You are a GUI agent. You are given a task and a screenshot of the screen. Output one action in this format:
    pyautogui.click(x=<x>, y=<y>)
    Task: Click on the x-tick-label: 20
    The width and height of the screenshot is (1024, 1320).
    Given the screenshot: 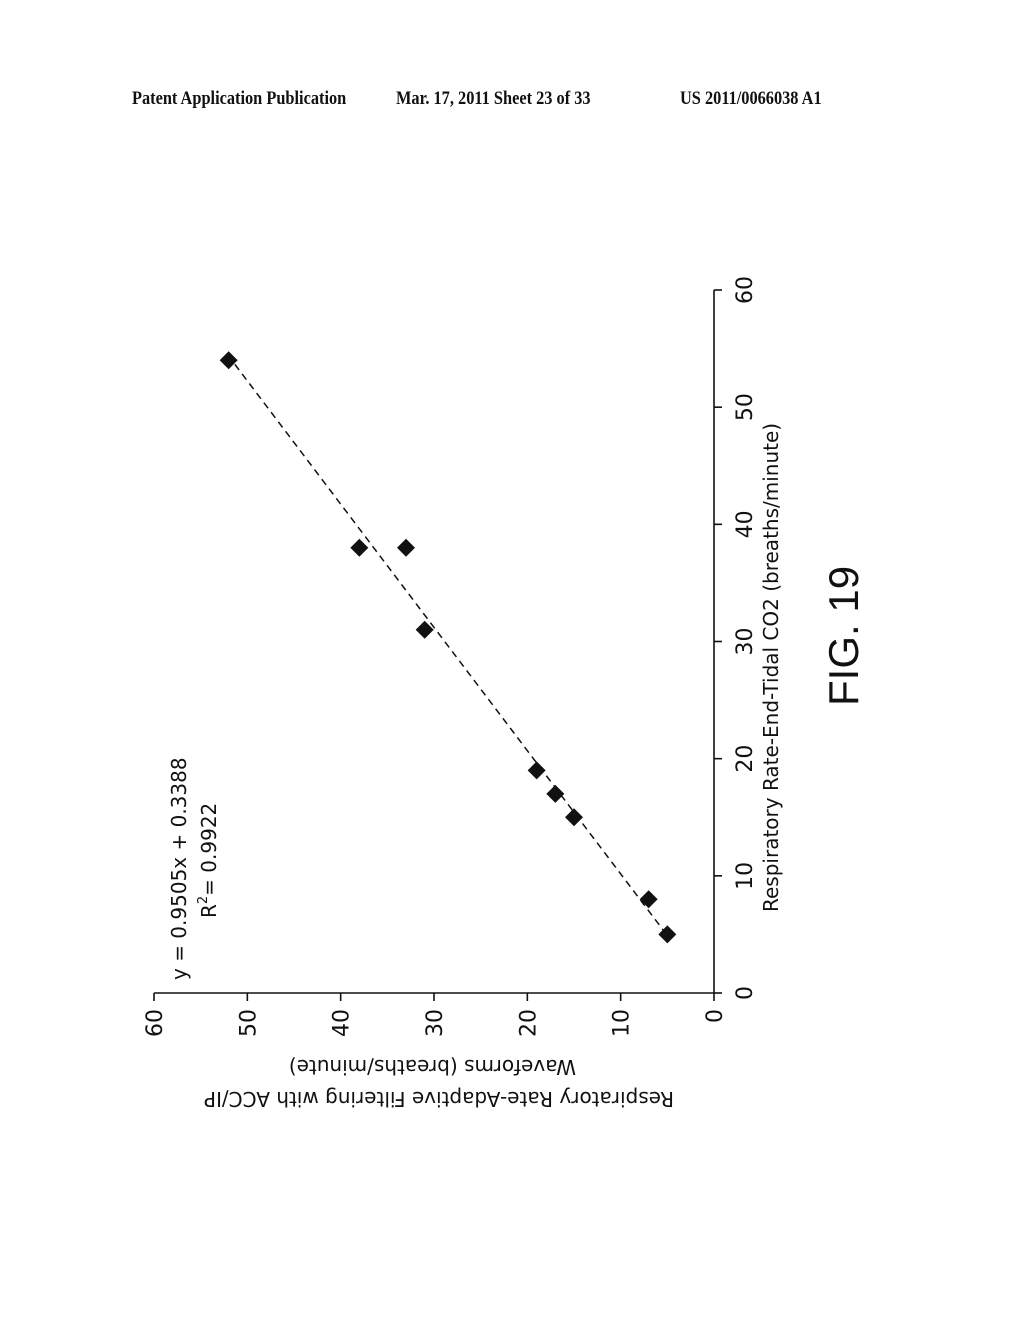 What is the action you would take?
    pyautogui.click(x=745, y=759)
    